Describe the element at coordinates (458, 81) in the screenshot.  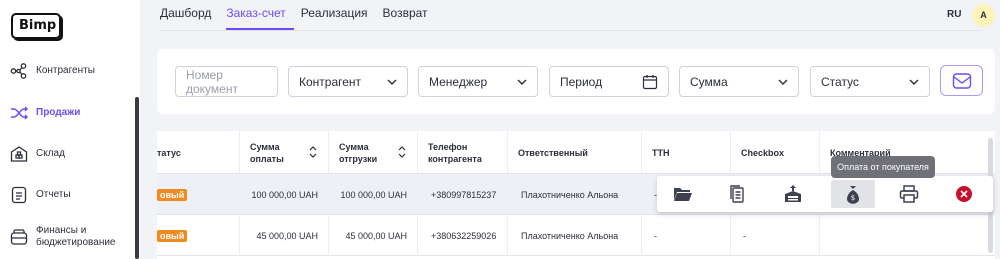
I see `manager-label: Менеджер` at that location.